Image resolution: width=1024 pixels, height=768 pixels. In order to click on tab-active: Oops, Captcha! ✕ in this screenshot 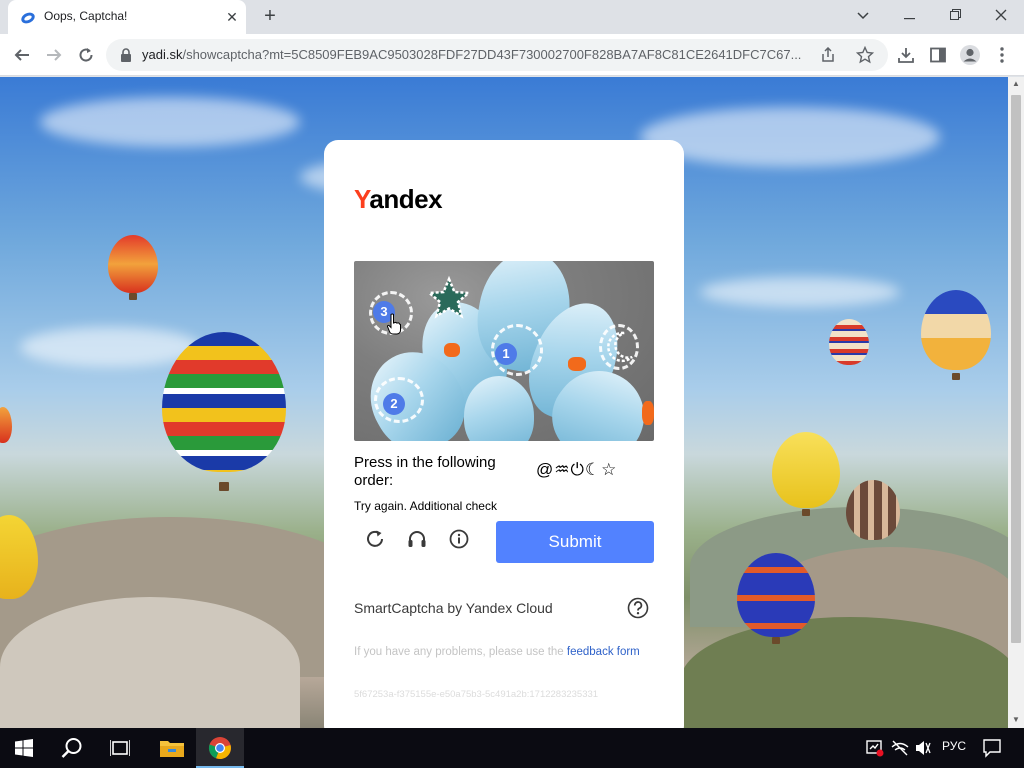, I will do `click(127, 17)`.